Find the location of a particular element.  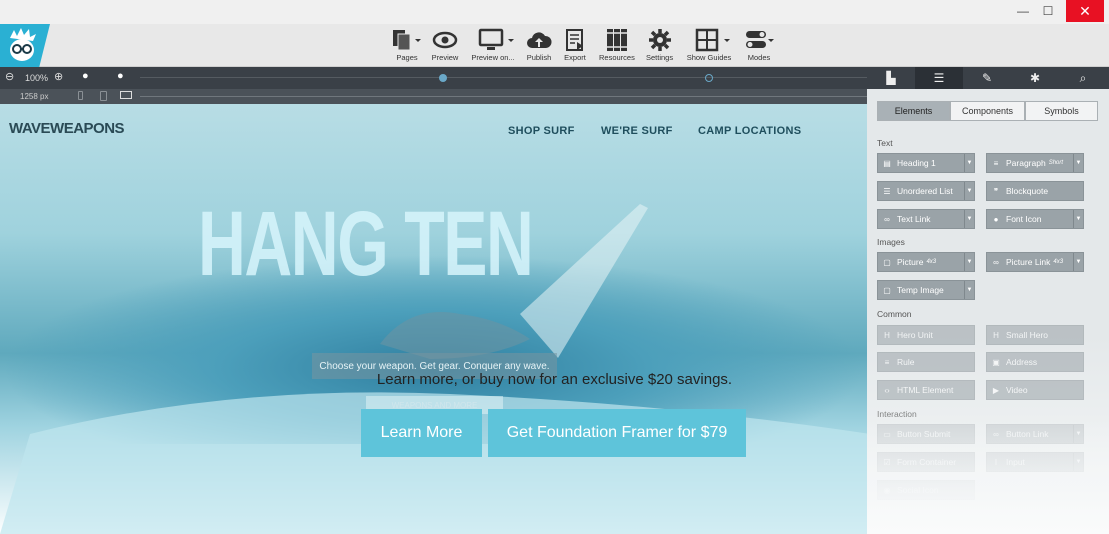

style-tab: ✎ is located at coordinates (987, 78).